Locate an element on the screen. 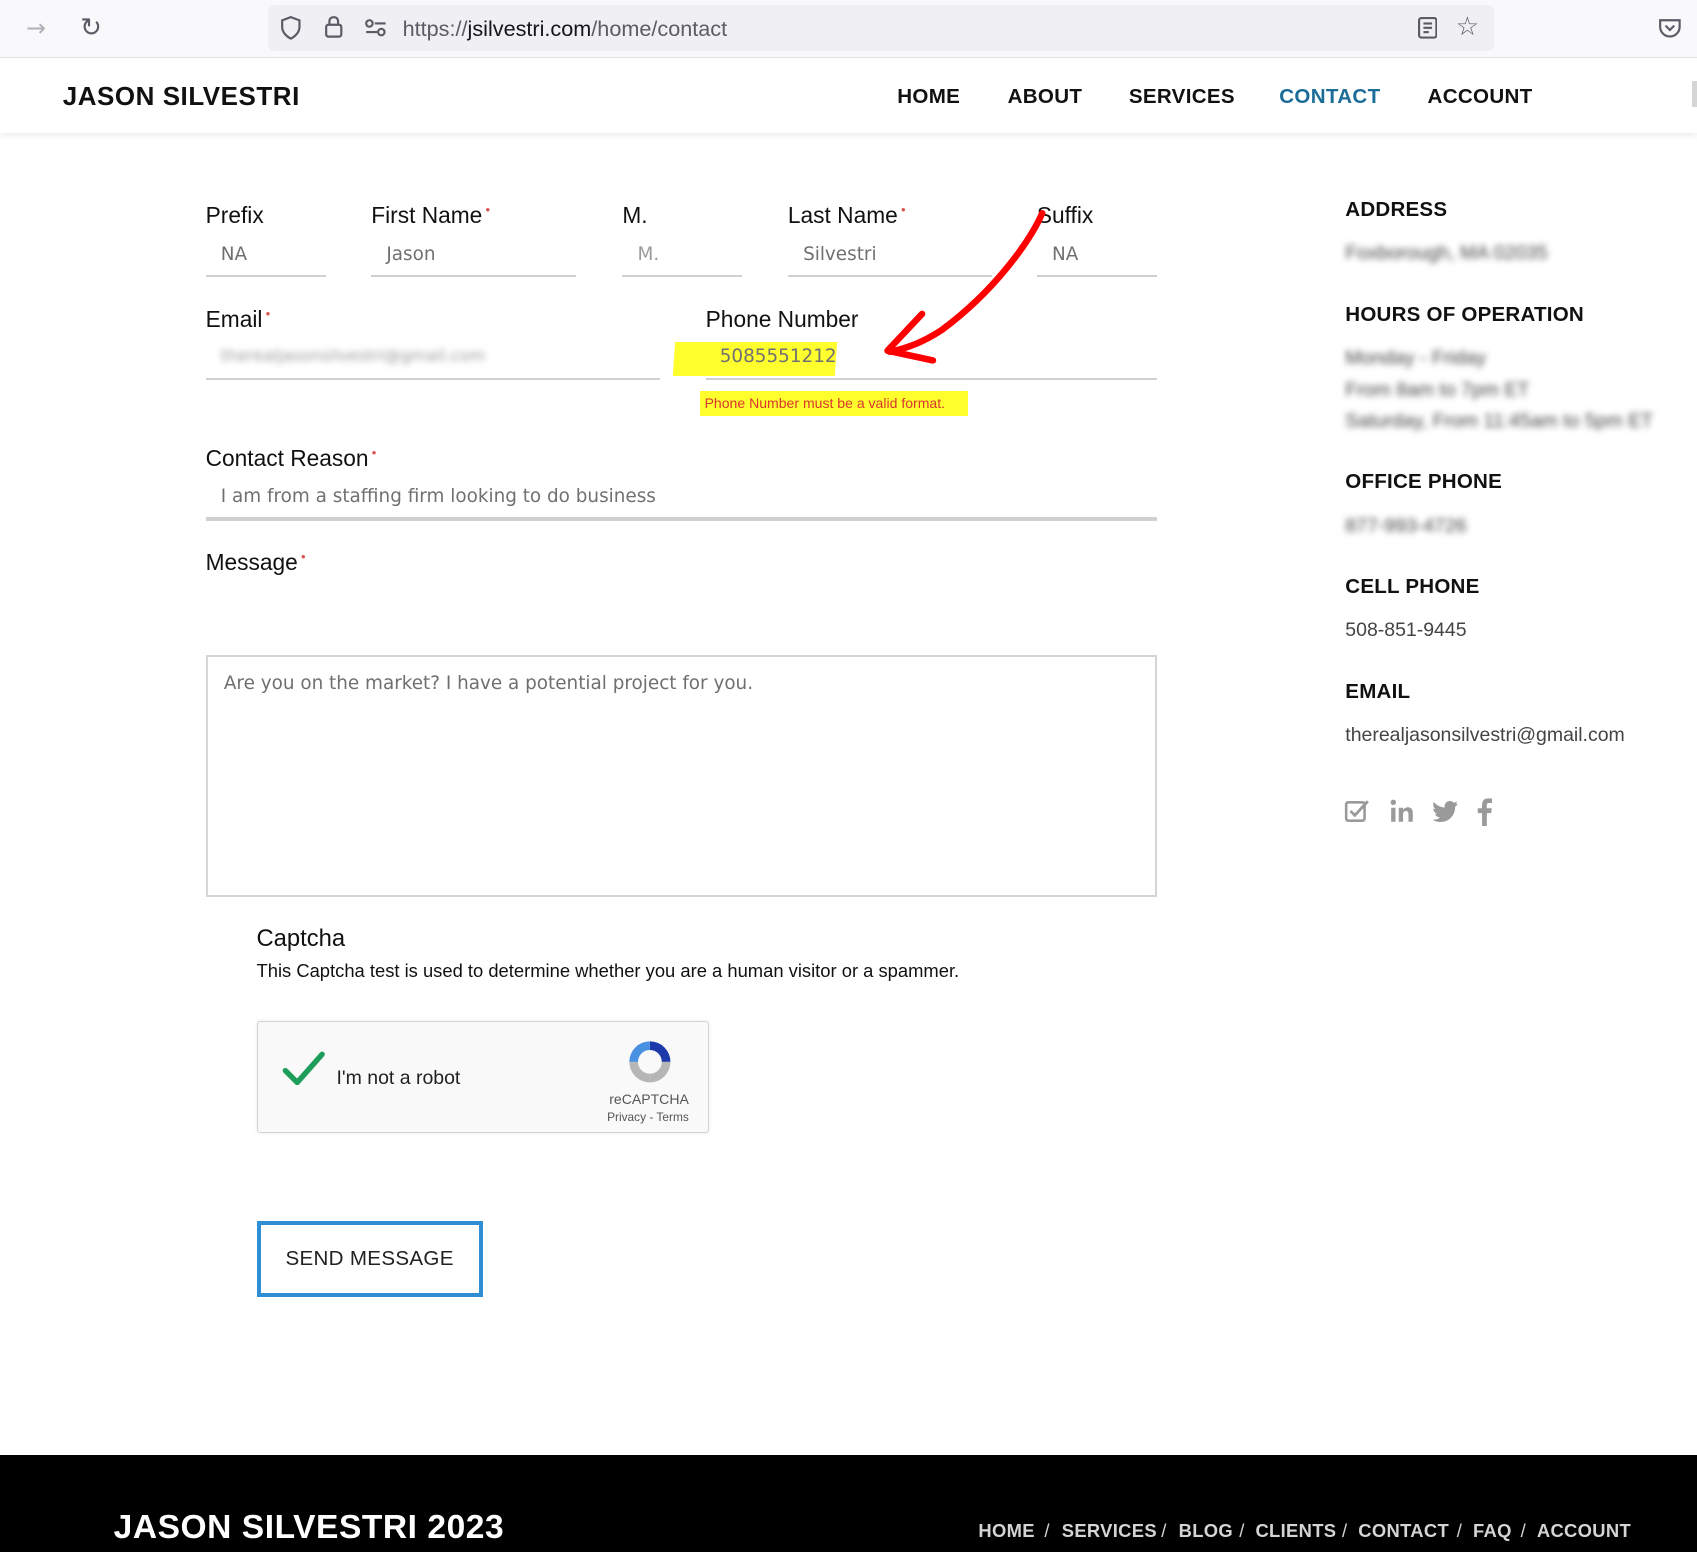 This screenshot has height=1552, width=1697. reader-view-icon is located at coordinates (1427, 28).